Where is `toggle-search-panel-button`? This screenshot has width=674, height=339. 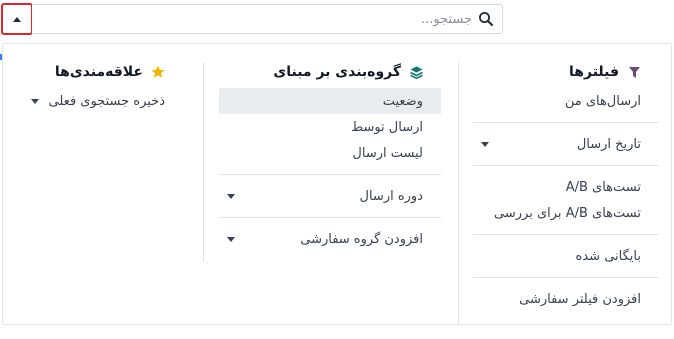 toggle-search-panel-button is located at coordinates (17, 19).